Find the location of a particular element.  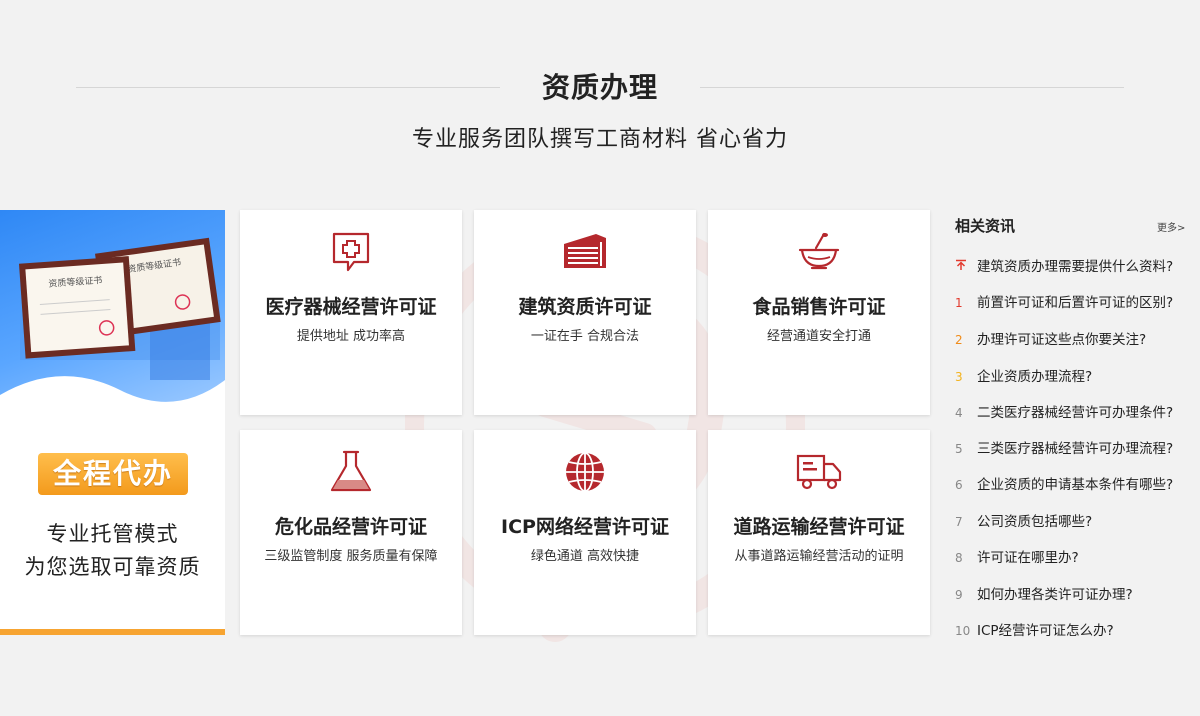

medical-cross-icon is located at coordinates (351, 252).